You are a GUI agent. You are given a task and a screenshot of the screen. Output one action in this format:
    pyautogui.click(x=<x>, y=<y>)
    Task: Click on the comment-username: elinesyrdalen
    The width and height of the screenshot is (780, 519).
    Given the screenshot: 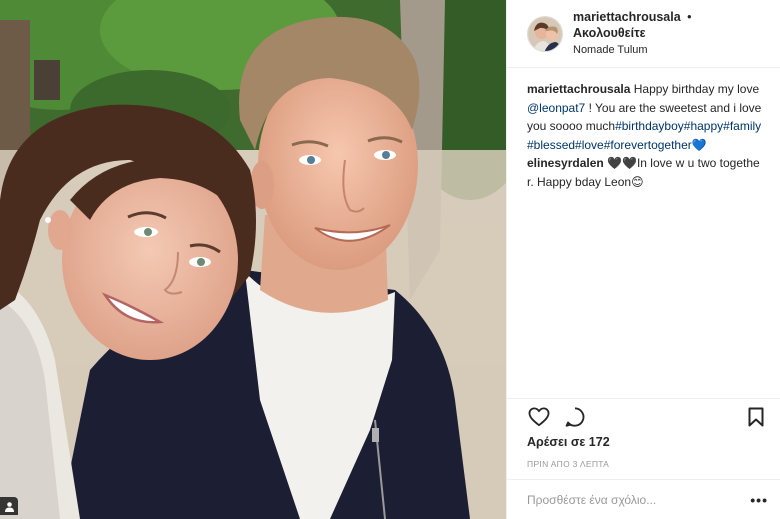 What is the action you would take?
    pyautogui.click(x=565, y=163)
    